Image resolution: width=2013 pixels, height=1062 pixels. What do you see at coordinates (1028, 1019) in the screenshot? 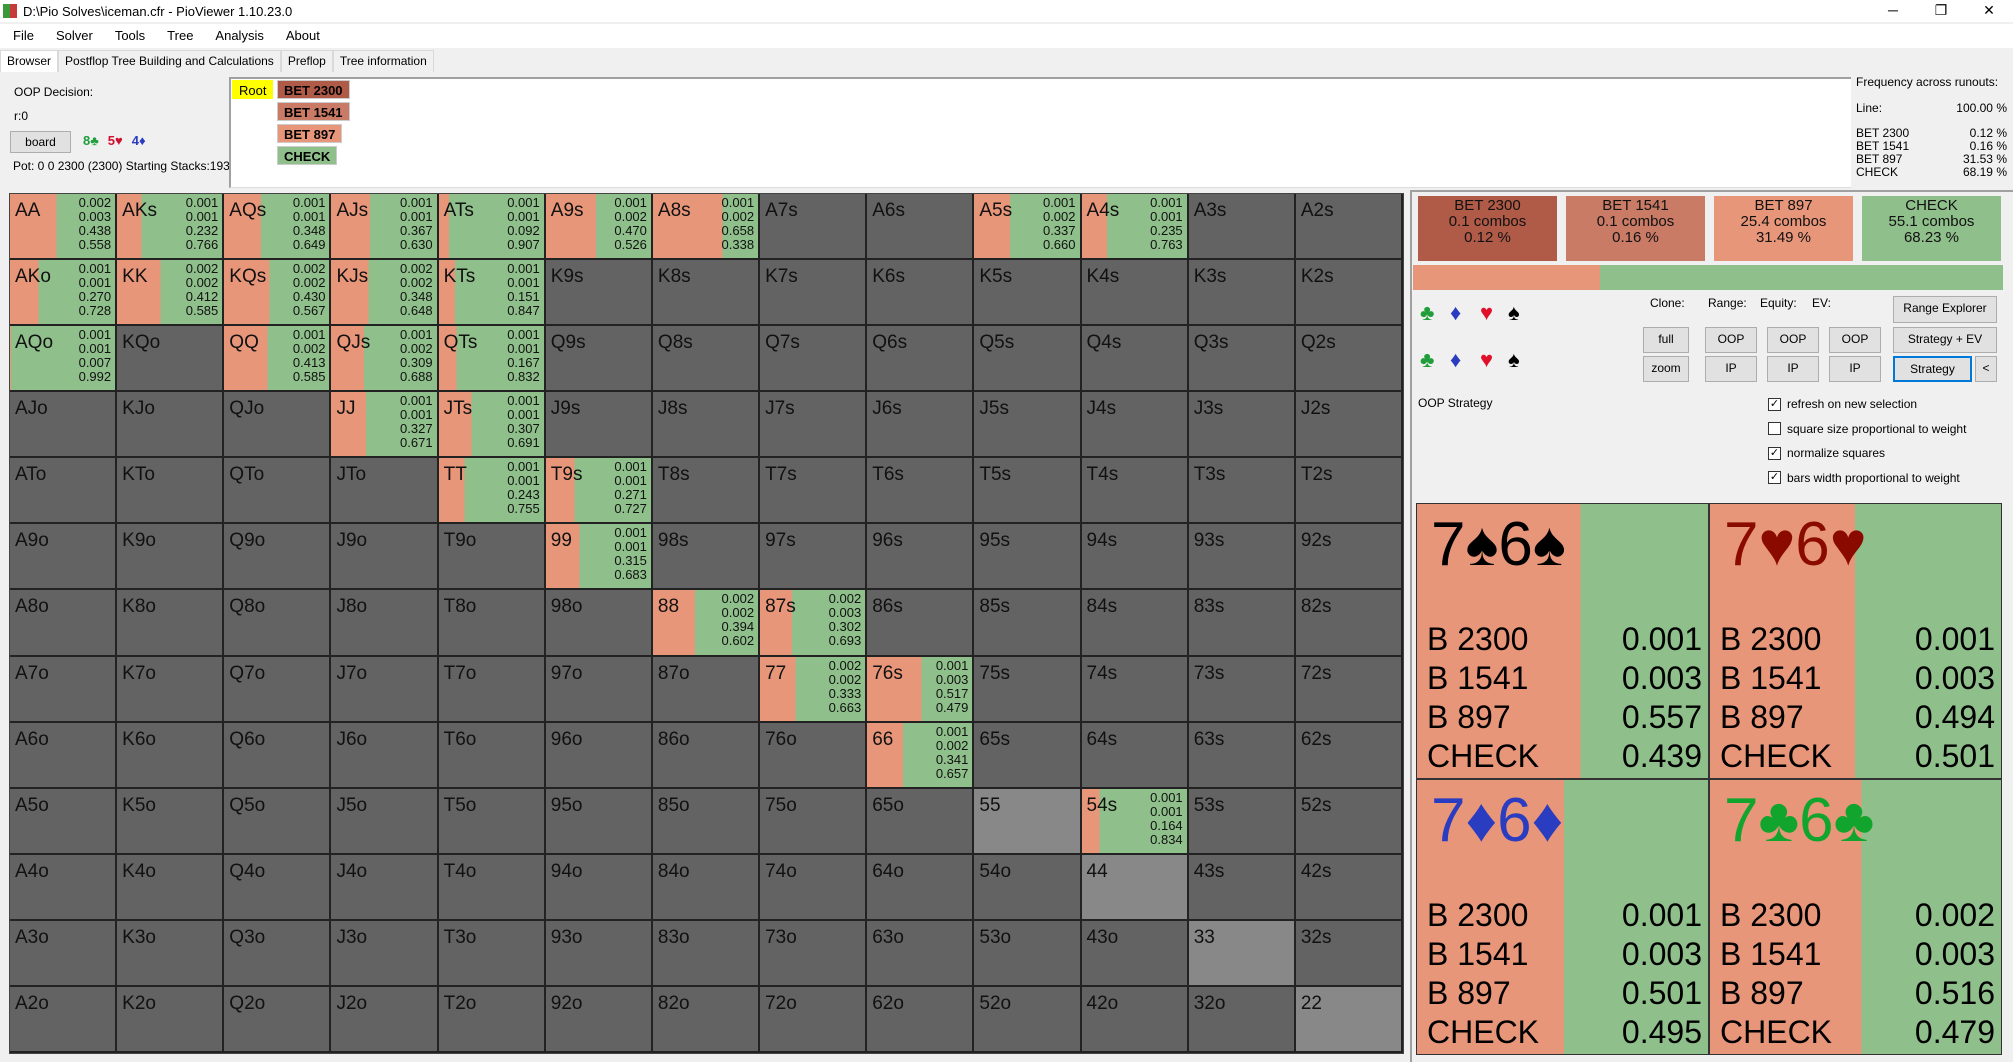
I see `hand-cell-52o: 52o` at bounding box center [1028, 1019].